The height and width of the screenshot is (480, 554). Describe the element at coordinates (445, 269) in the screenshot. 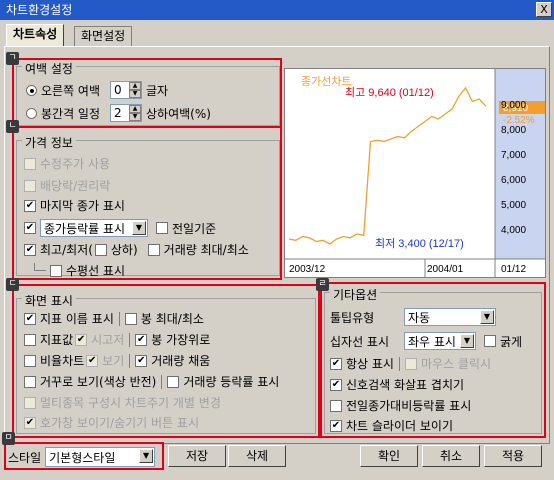

I see `x-tick-1: 2004/01` at that location.